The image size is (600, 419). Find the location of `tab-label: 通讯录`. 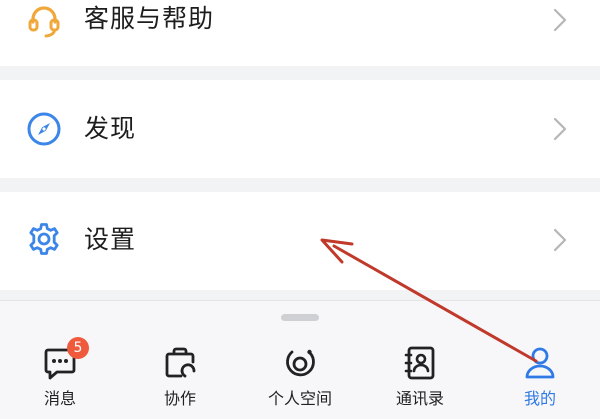

tab-label: 通讯录 is located at coordinates (419, 398).